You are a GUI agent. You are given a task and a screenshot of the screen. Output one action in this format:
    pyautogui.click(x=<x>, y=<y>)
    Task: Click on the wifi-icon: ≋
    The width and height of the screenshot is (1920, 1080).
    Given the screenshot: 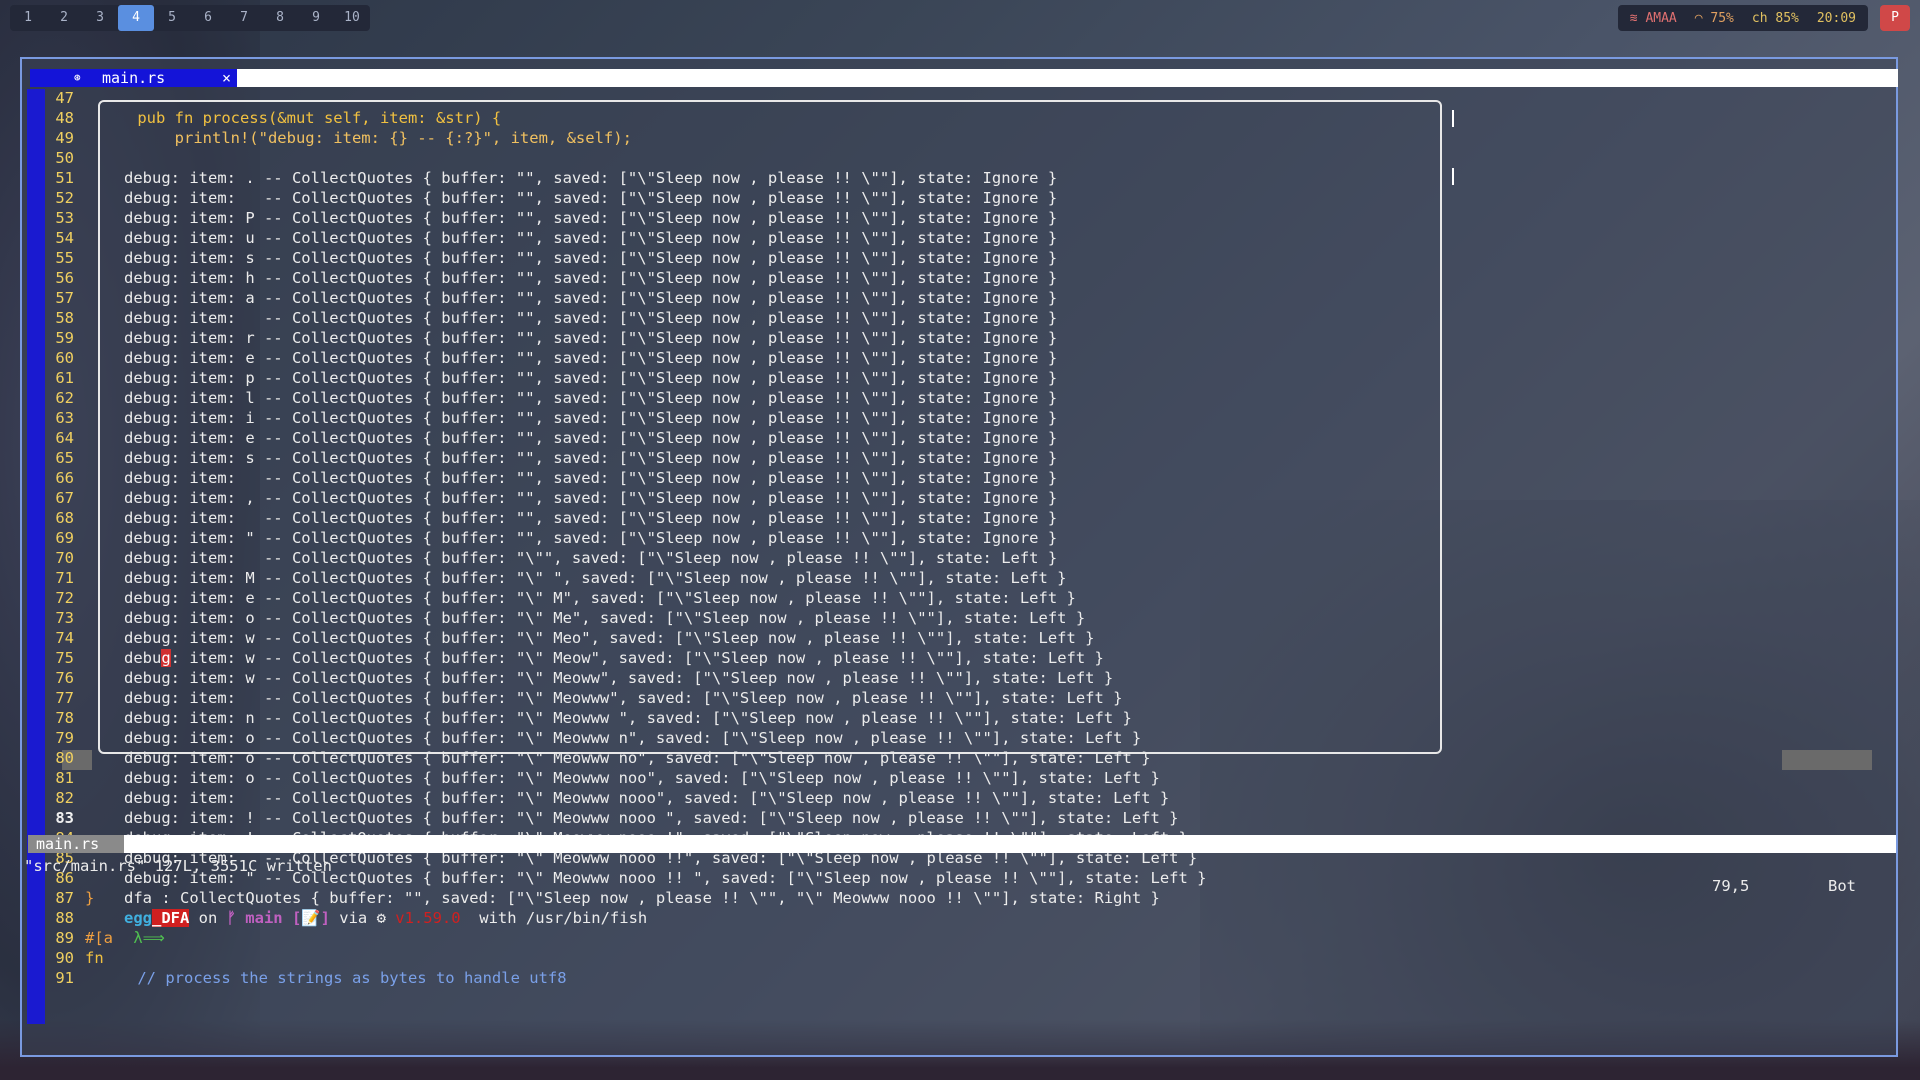 What is the action you would take?
    pyautogui.click(x=1633, y=18)
    